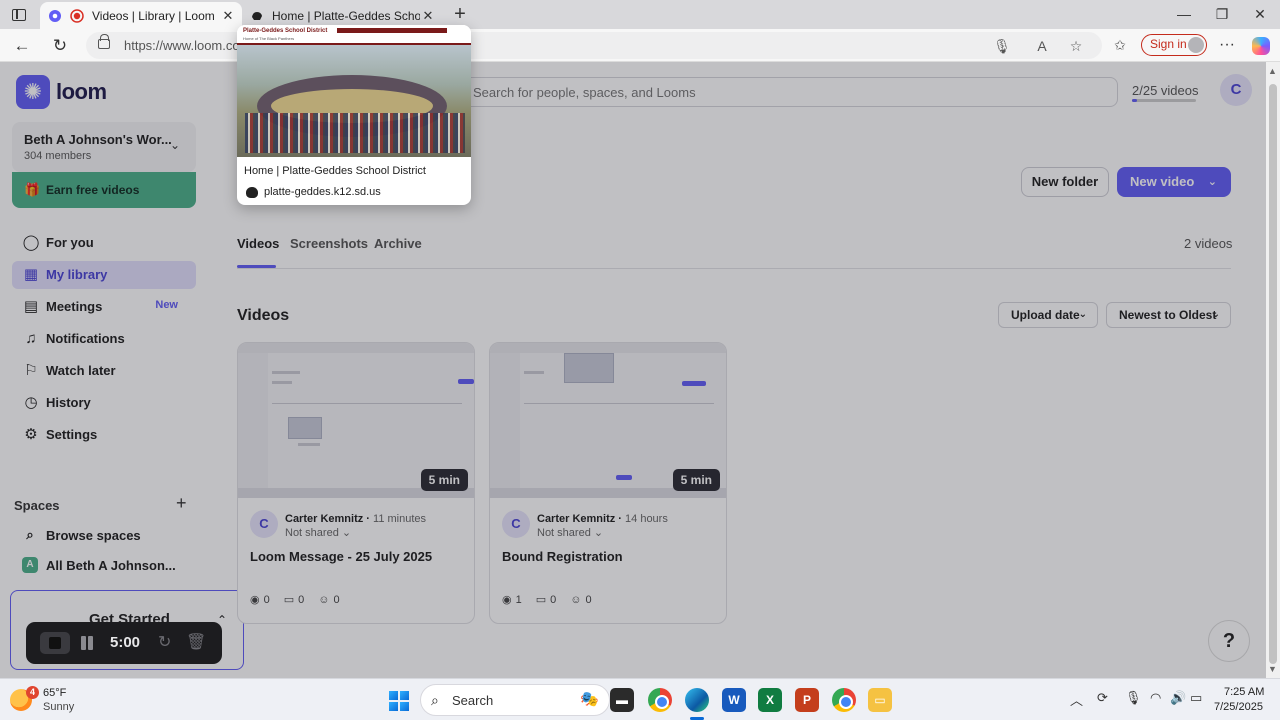  What do you see at coordinates (104, 41) in the screenshot?
I see `lock-icon` at bounding box center [104, 41].